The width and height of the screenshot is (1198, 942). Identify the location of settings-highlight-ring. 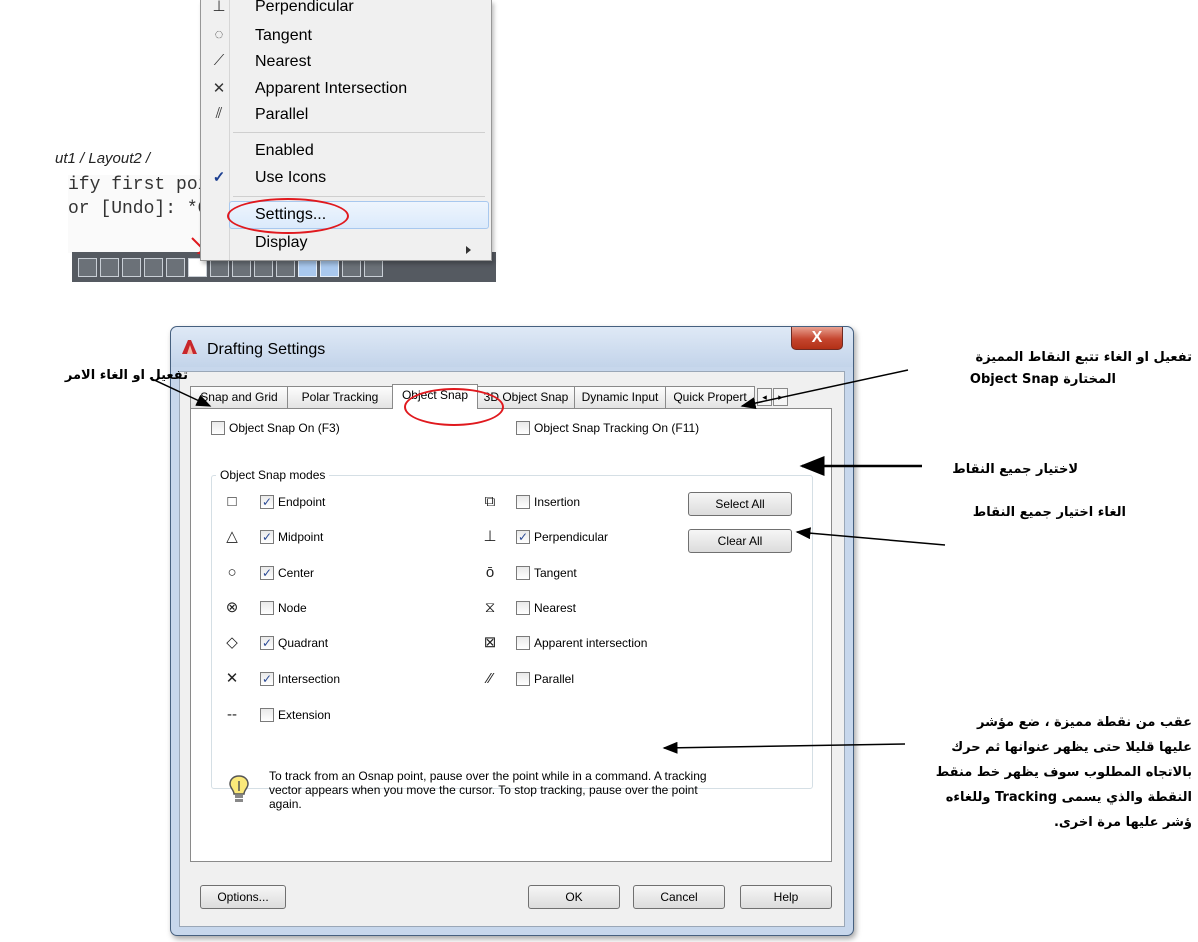
(288, 216).